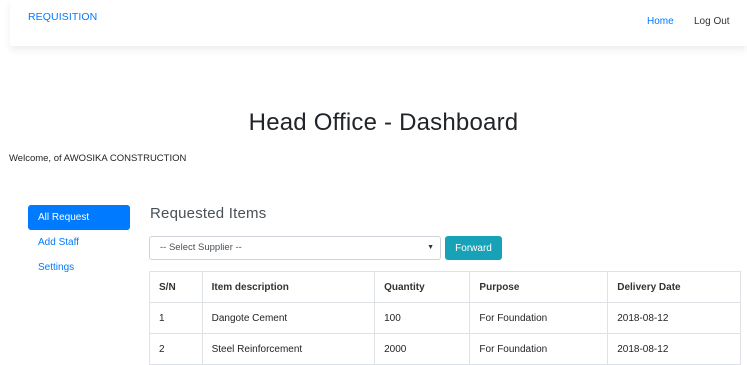 The image size is (747, 365). What do you see at coordinates (430, 247) in the screenshot?
I see `caret-down-icon: ▼` at bounding box center [430, 247].